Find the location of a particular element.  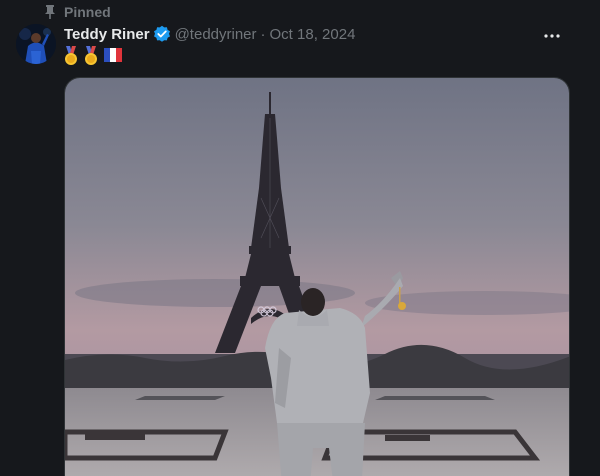

tweet-header: Teddy Riner @teddyriner · Oct 18, 2024 is located at coordinates (209, 34).